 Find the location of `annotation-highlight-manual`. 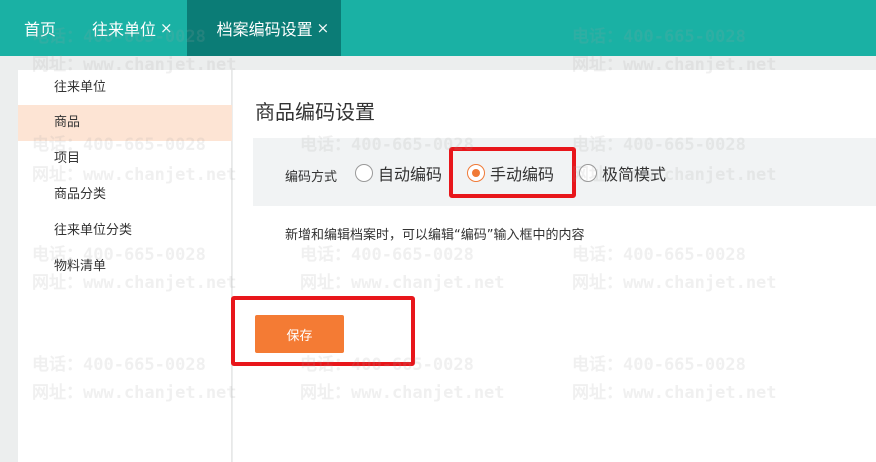

annotation-highlight-manual is located at coordinates (512, 172).